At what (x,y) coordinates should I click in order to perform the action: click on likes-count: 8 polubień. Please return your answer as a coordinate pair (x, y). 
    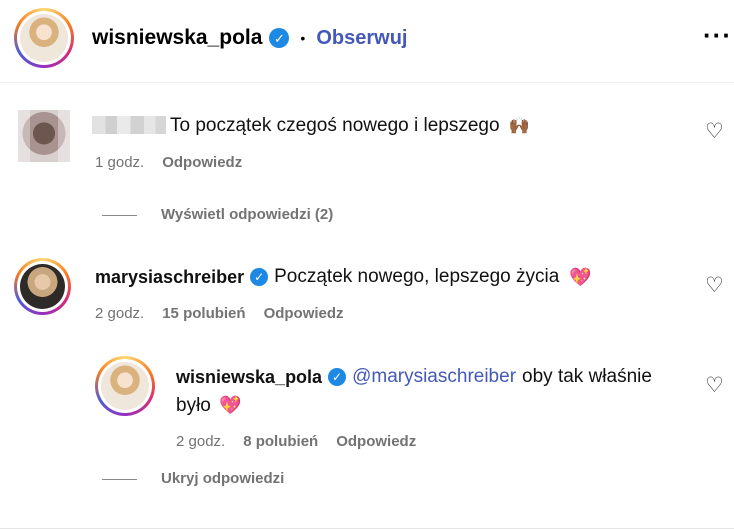
    Looking at the image, I should click on (280, 441).